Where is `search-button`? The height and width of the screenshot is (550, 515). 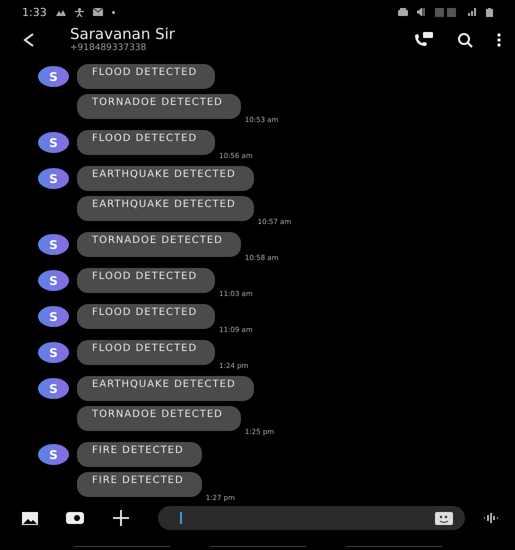
search-button is located at coordinates (465, 40).